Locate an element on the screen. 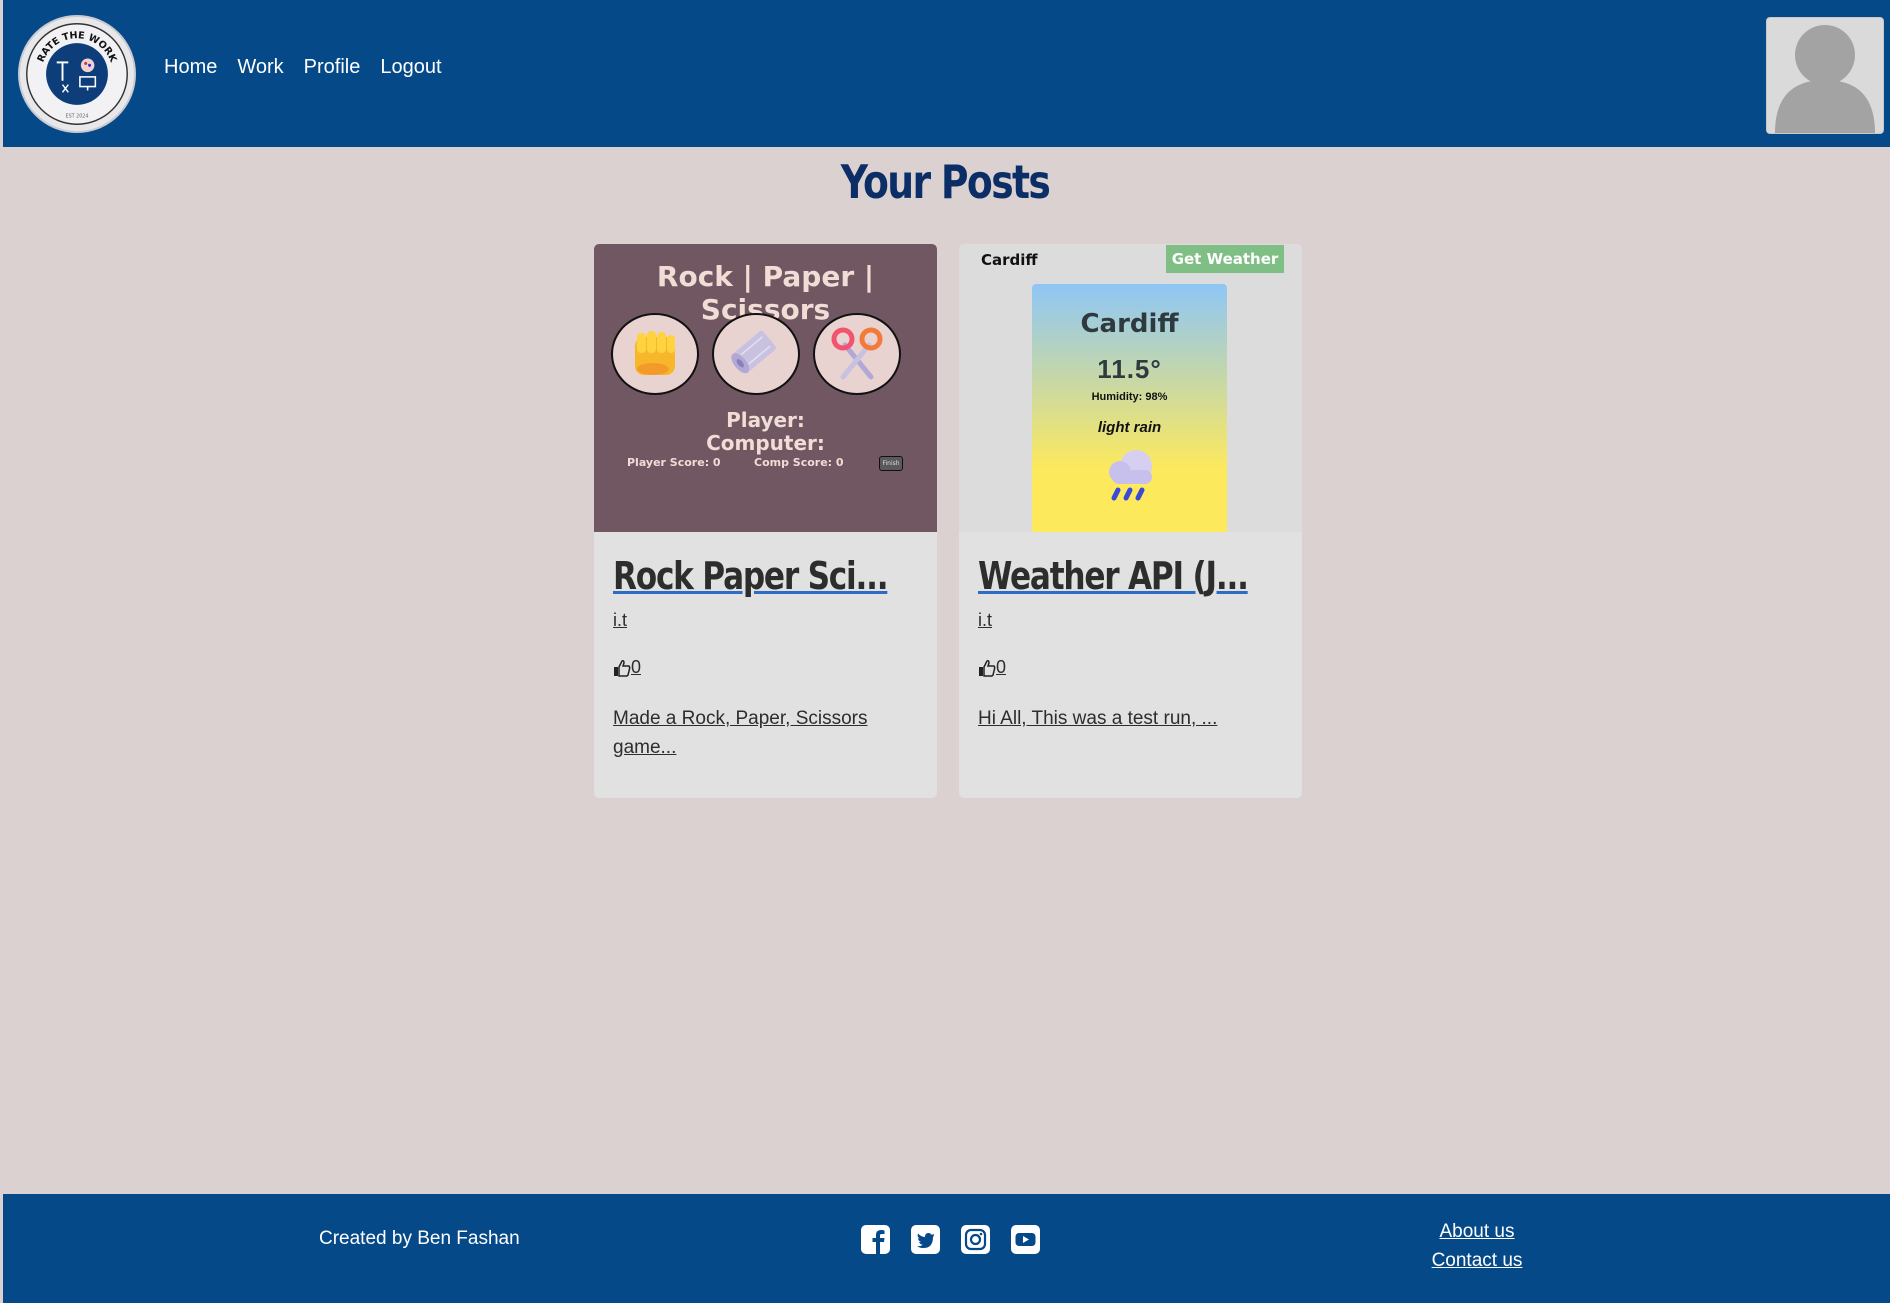 This screenshot has height=1303, width=1890. contact-us-link: Contact us is located at coordinates (1477, 1260).